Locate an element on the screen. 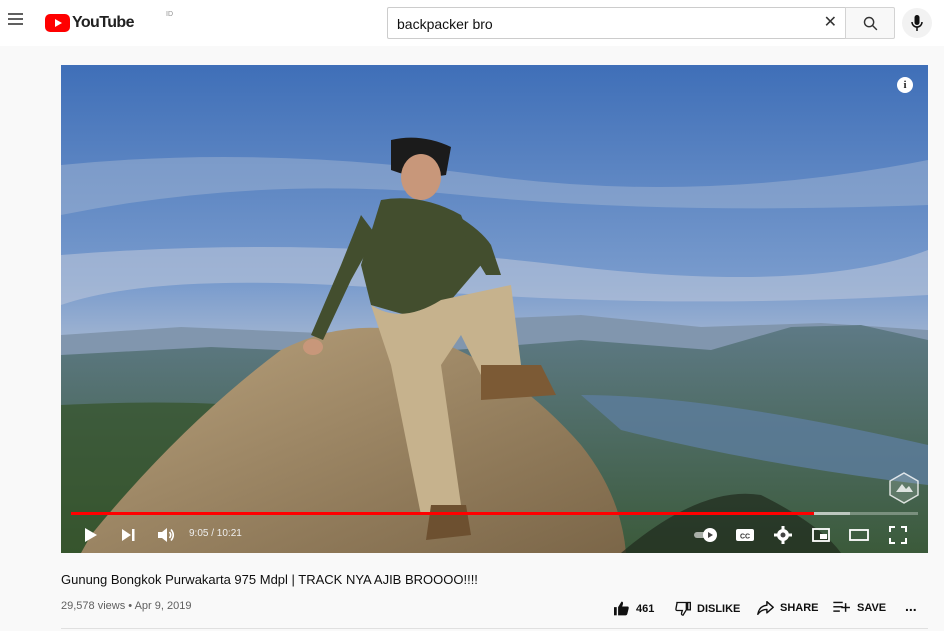 The height and width of the screenshot is (631, 944). mic-icon is located at coordinates (917, 23).